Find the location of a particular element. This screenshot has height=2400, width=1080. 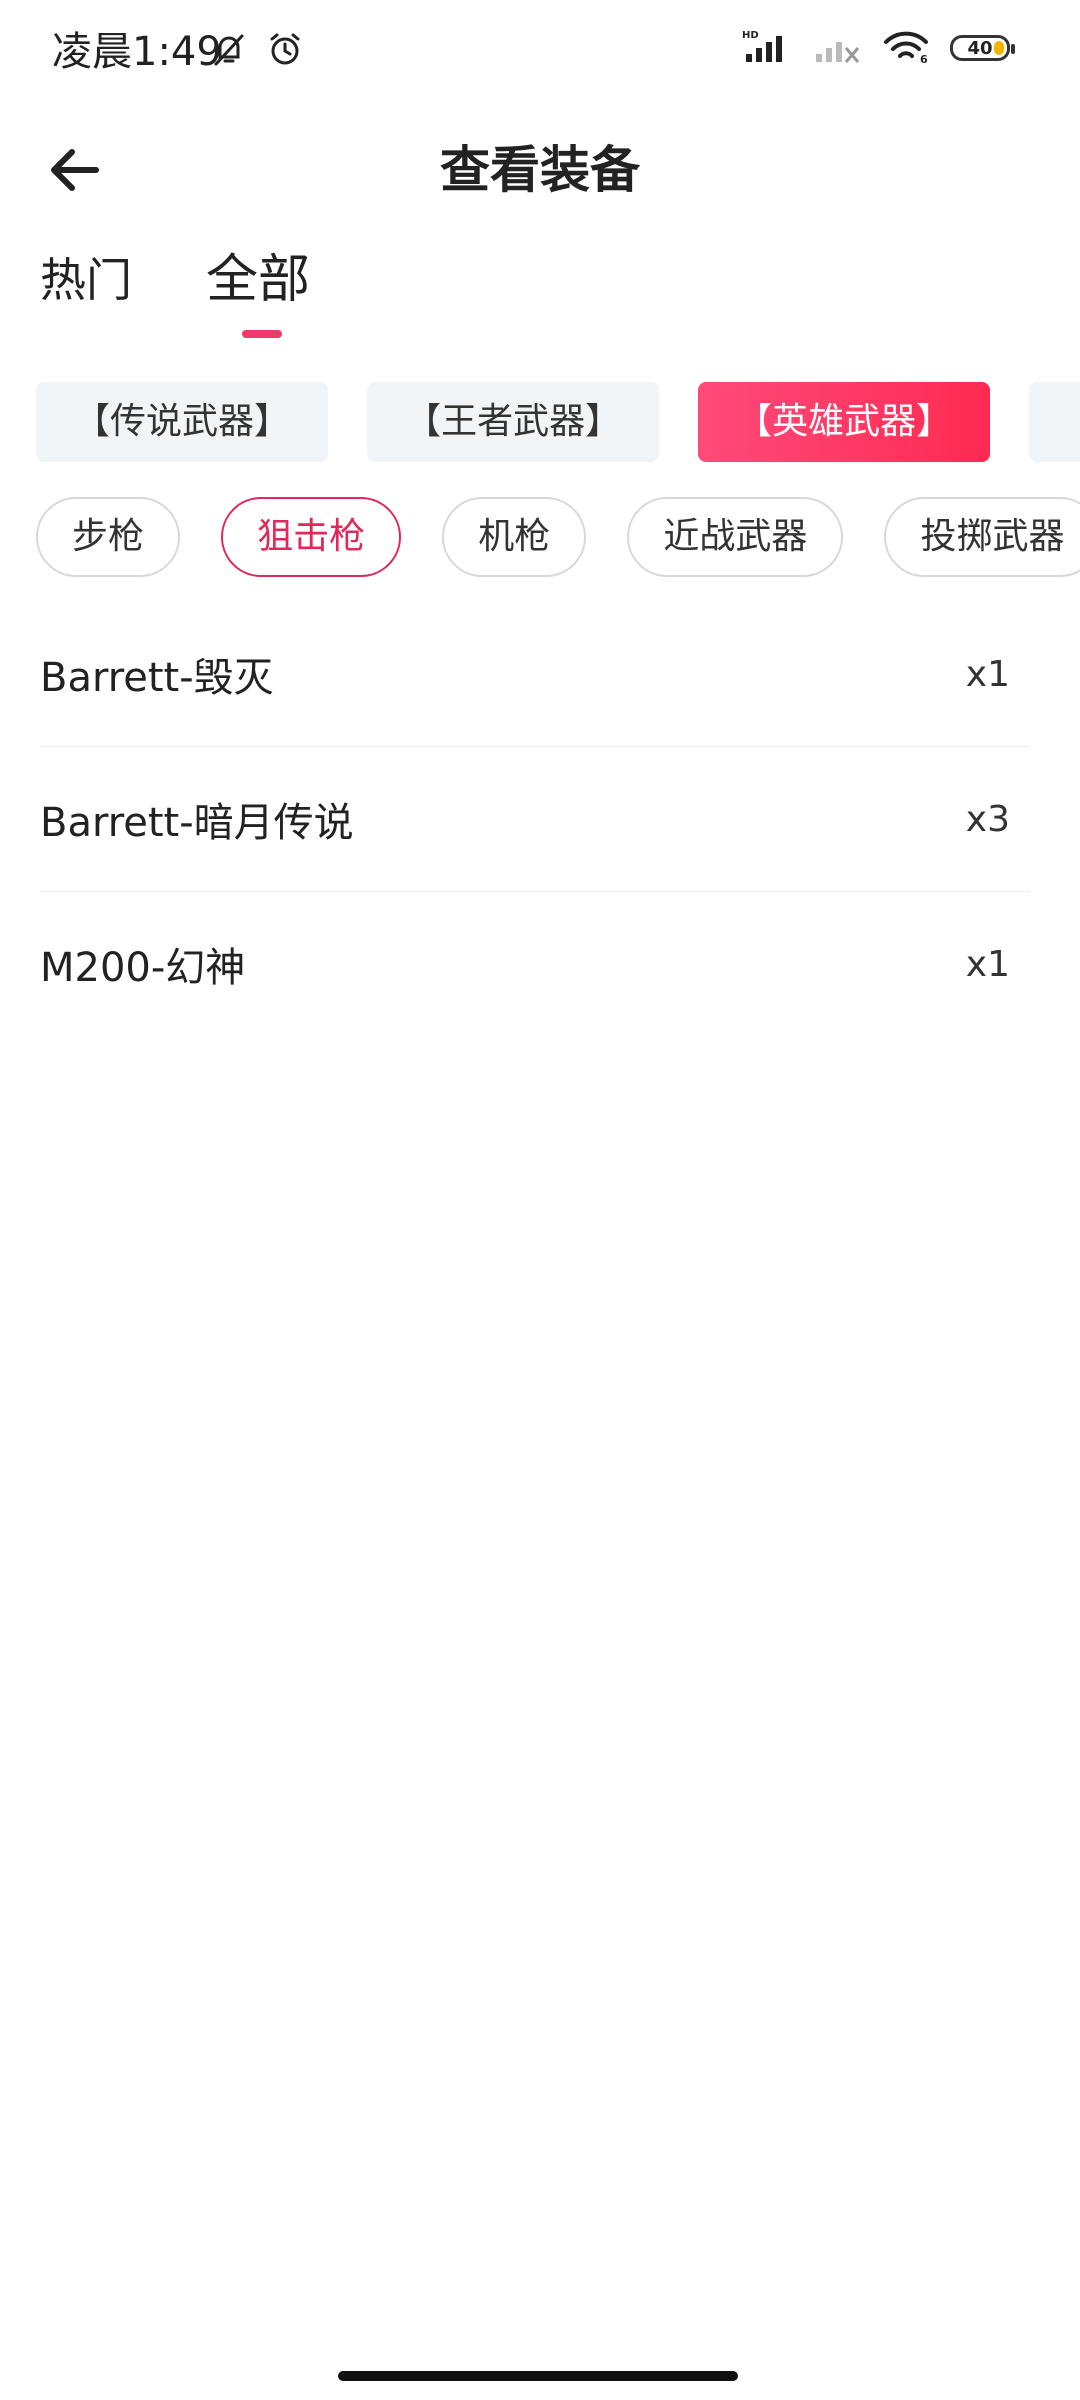

category-chip-hero: 【英雄武器】 is located at coordinates (844, 422).